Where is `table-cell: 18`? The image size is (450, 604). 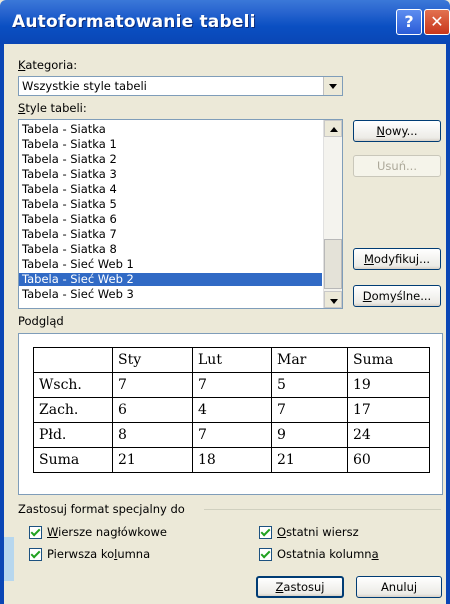 table-cell: 18 is located at coordinates (232, 460).